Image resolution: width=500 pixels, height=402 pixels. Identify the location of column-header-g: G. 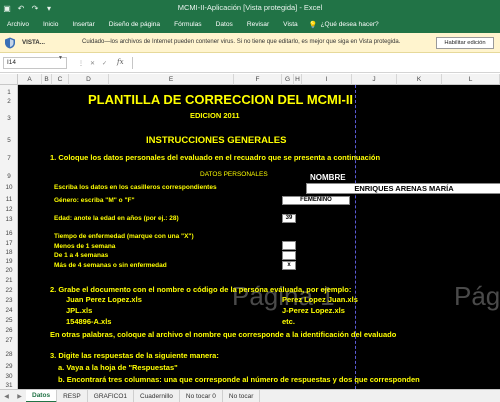
(288, 79).